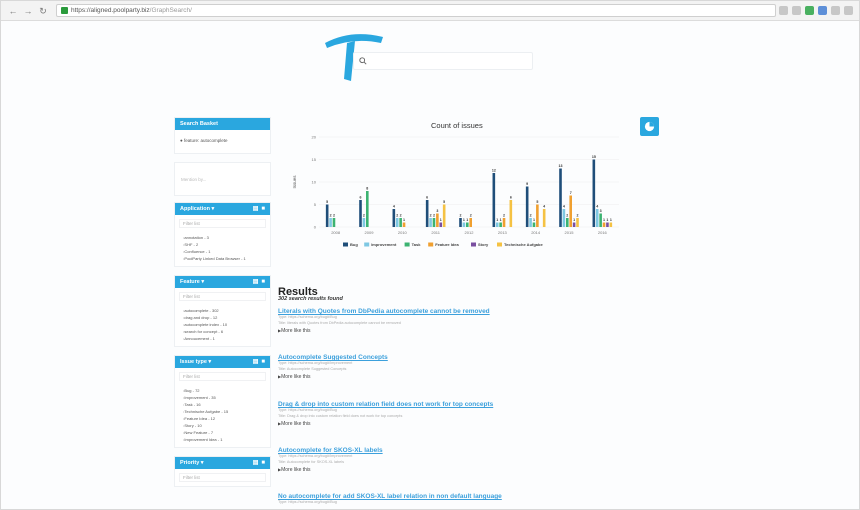 The image size is (860, 510). Describe the element at coordinates (443, 61) in the screenshot. I see `search-input` at that location.